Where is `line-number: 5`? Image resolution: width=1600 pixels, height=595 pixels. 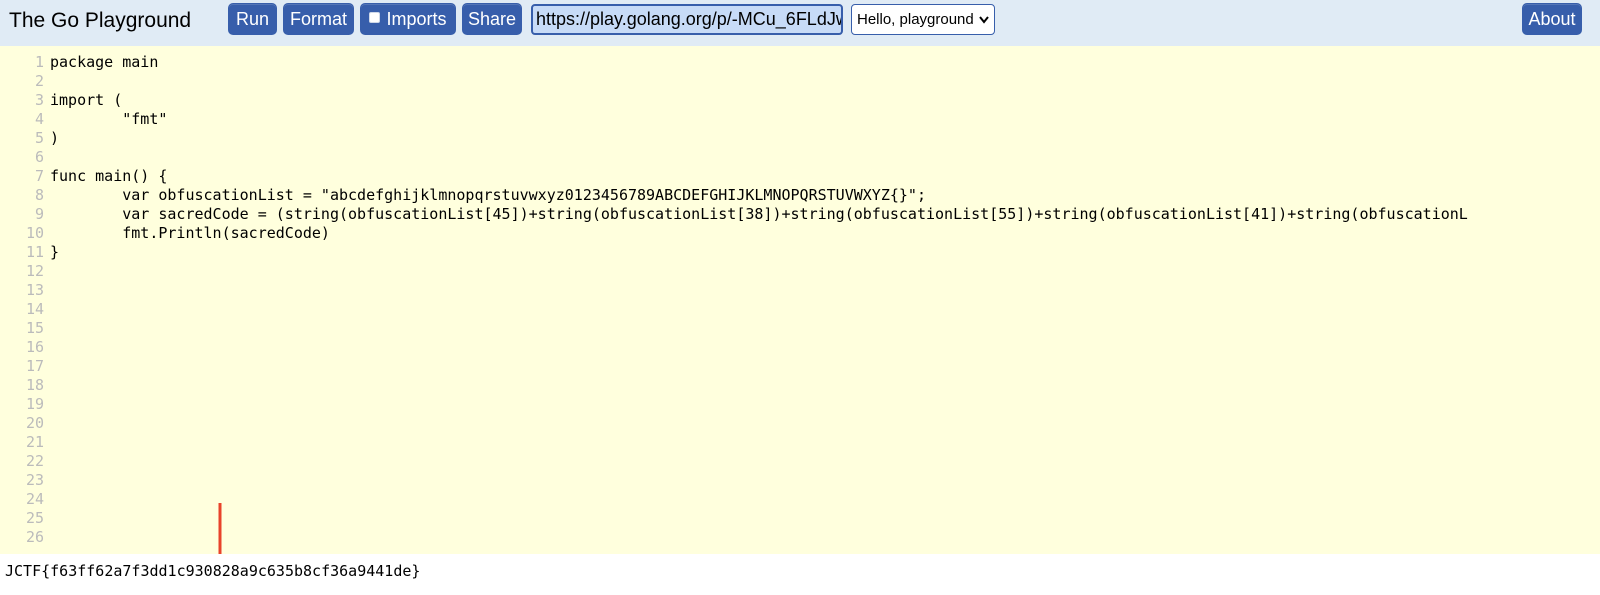
line-number: 5 is located at coordinates (39, 138).